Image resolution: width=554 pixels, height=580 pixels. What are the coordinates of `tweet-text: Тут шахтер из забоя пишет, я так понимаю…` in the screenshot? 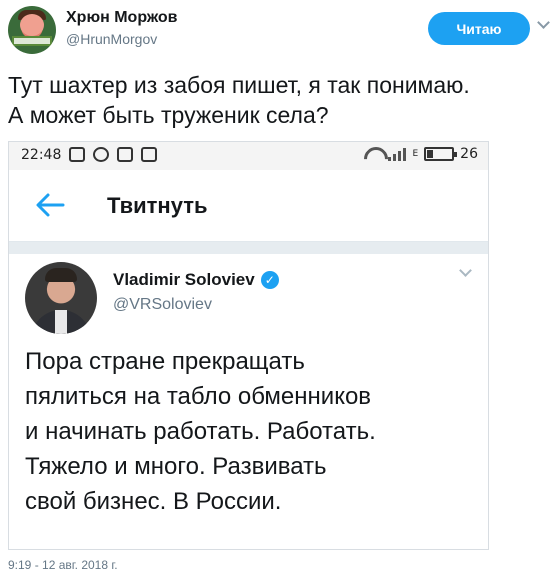 It's located at (281, 100).